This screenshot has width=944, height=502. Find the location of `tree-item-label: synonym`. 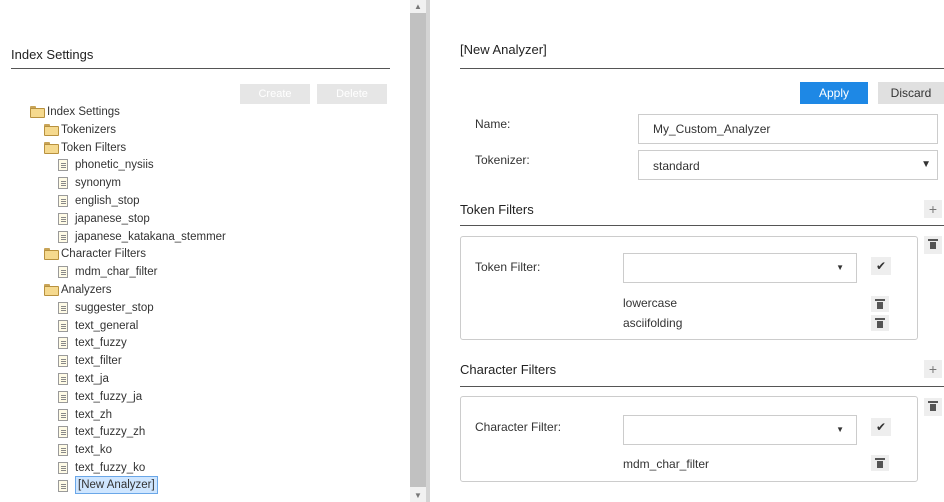

tree-item-label: synonym is located at coordinates (98, 183).